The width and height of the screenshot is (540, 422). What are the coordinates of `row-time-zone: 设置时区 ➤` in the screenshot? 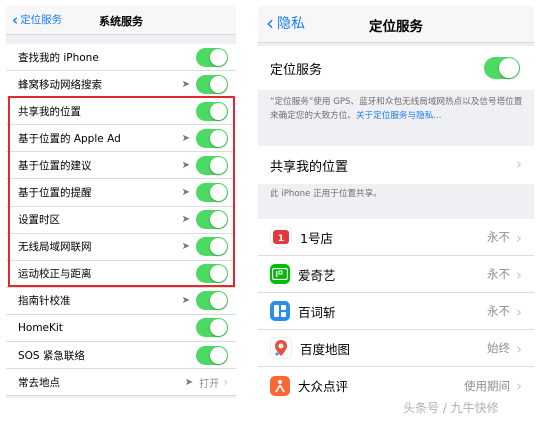 It's located at (121, 220).